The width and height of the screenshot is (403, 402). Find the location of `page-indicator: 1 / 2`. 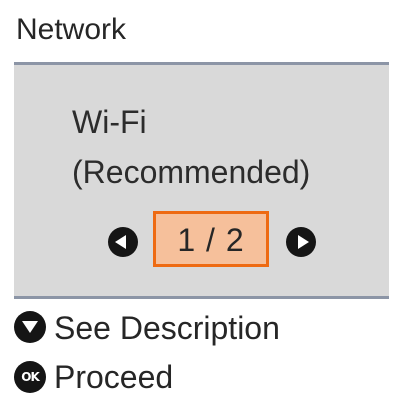

page-indicator: 1 / 2 is located at coordinates (211, 239).